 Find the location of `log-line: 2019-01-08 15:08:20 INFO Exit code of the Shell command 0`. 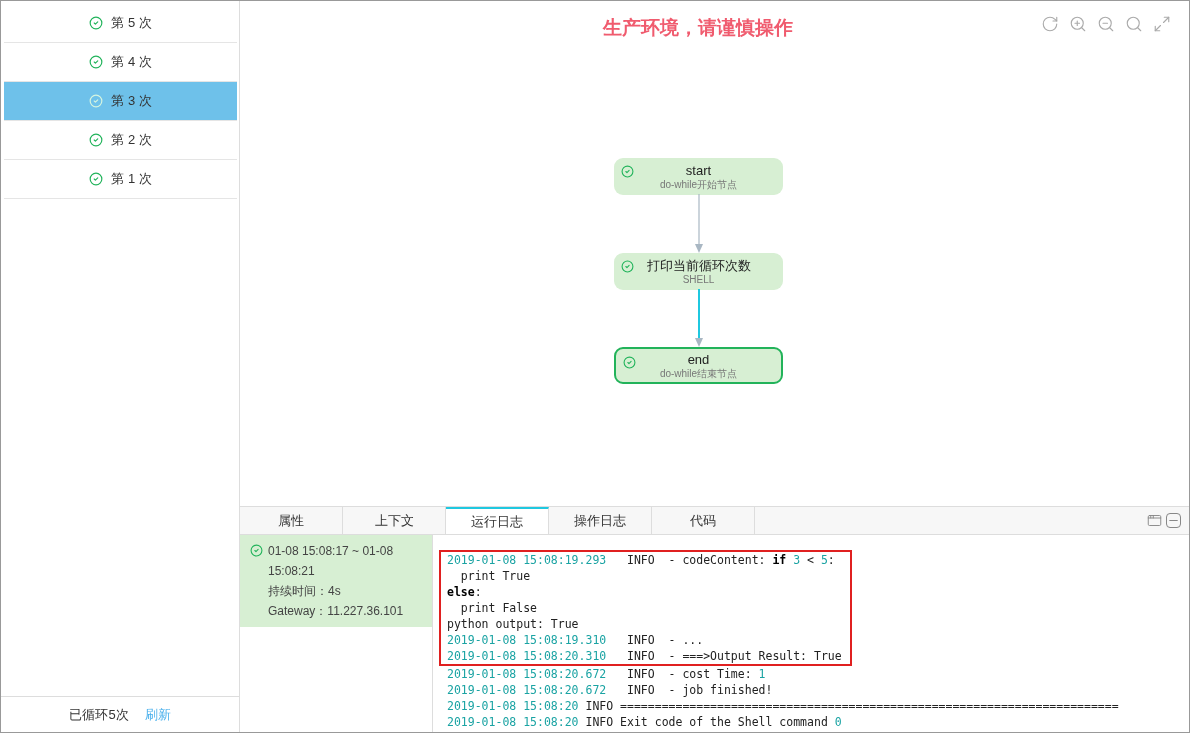

log-line: 2019-01-08 15:08:20 INFO Exit code of the Shell command 0 is located at coordinates (644, 722).